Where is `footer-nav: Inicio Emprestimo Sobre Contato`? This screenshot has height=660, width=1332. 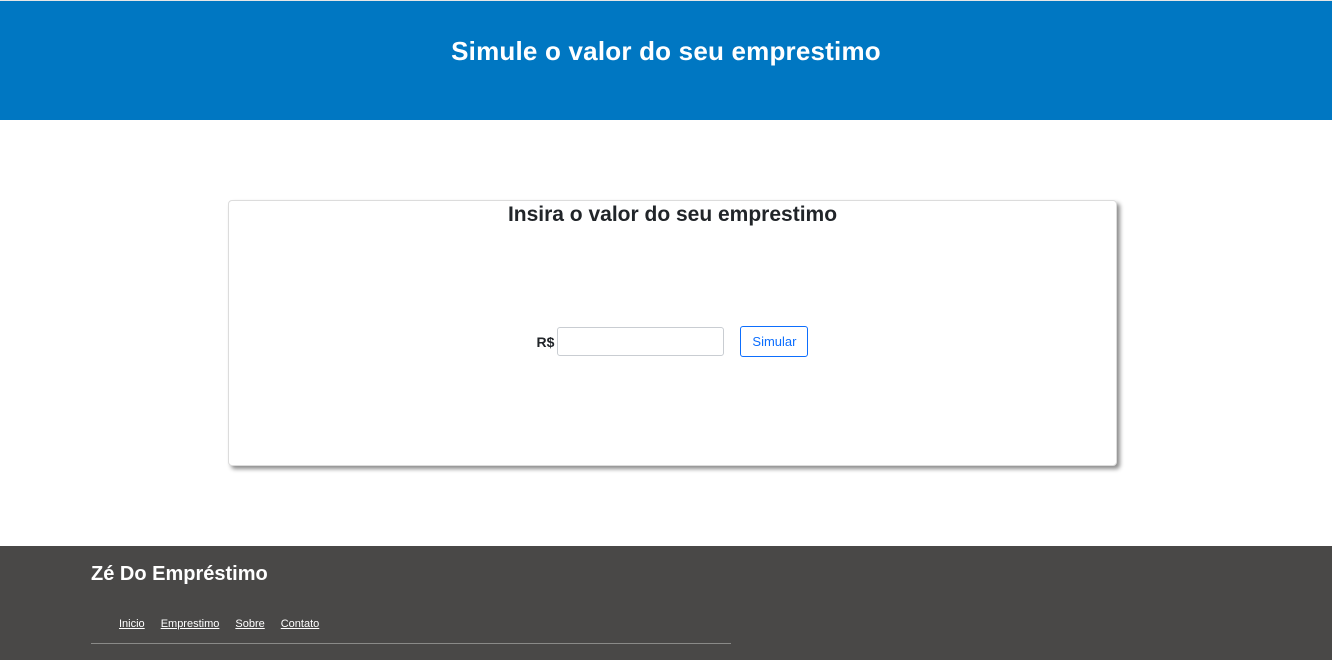
footer-nav: Inicio Emprestimo Sobre Contato is located at coordinates (219, 624).